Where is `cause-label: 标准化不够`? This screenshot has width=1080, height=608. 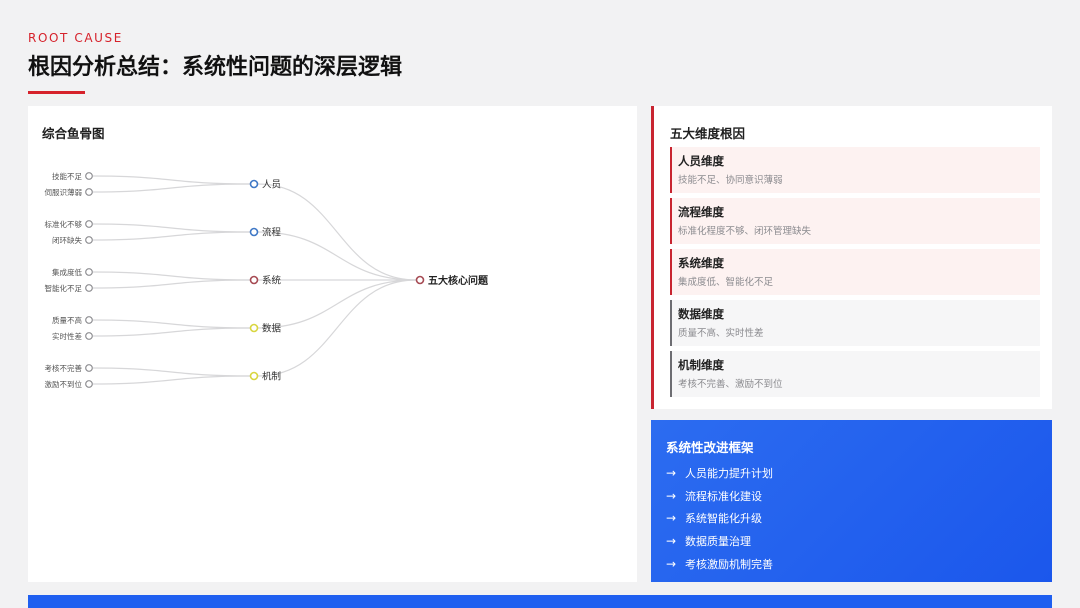
cause-label: 标准化不够 is located at coordinates (64, 224).